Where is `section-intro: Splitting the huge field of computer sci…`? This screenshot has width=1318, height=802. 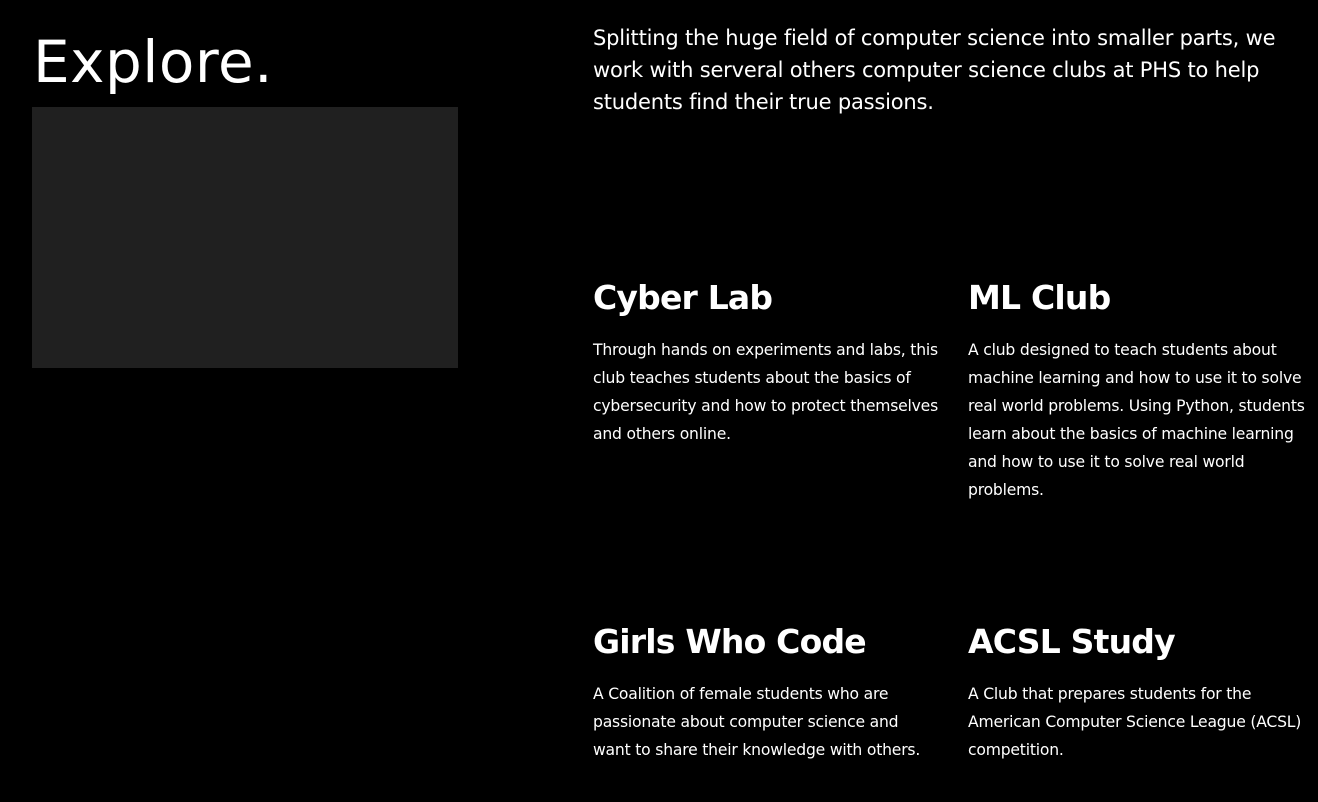 section-intro: Splitting the huge field of computer sci… is located at coordinates (934, 70).